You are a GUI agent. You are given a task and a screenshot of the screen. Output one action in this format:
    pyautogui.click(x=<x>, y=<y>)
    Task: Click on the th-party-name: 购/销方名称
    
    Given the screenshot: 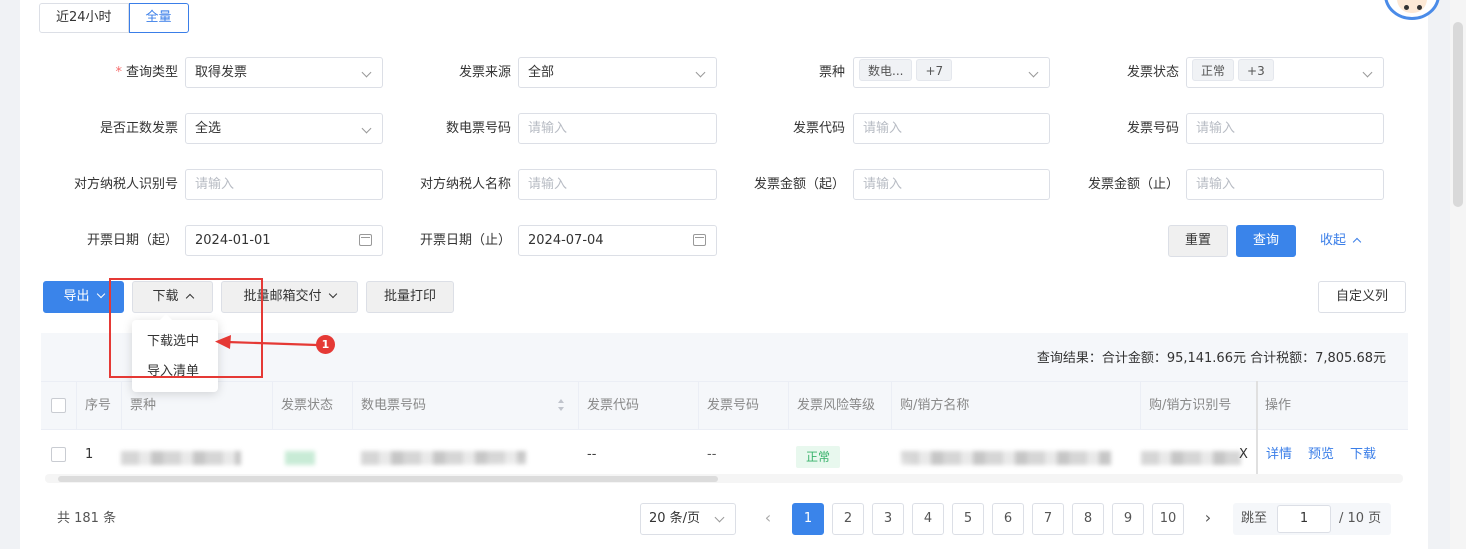 What is the action you would take?
    pyautogui.click(x=1016, y=405)
    